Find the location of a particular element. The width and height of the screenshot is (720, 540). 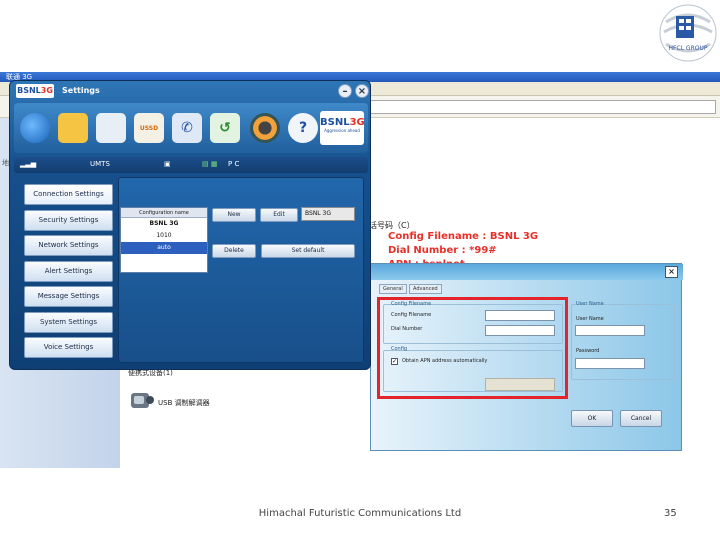

host-side-label: 地 is located at coordinates (5, 163).